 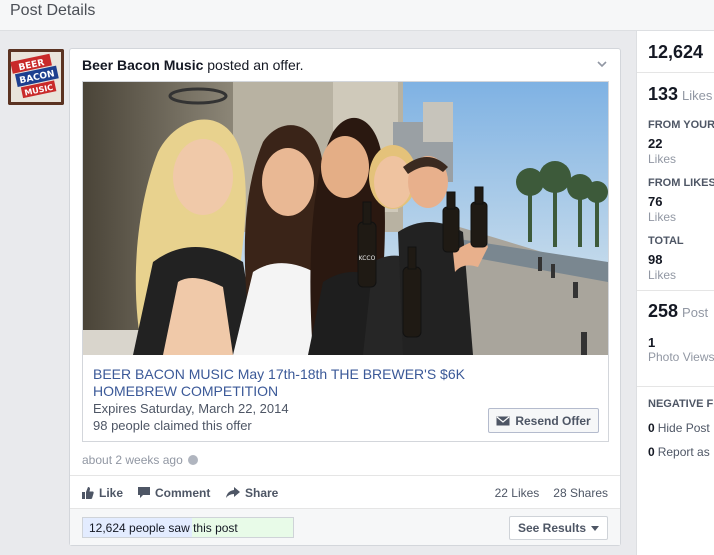 What do you see at coordinates (662, 275) in the screenshot?
I see `total-label: Likes` at bounding box center [662, 275].